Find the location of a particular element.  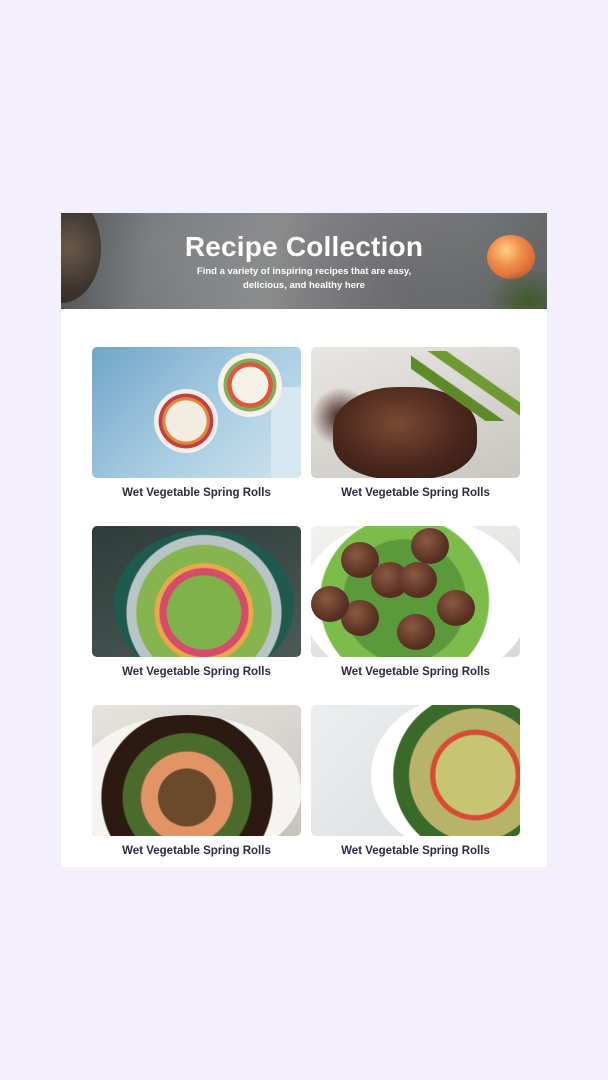

steak-asparagus-image is located at coordinates (415, 412).